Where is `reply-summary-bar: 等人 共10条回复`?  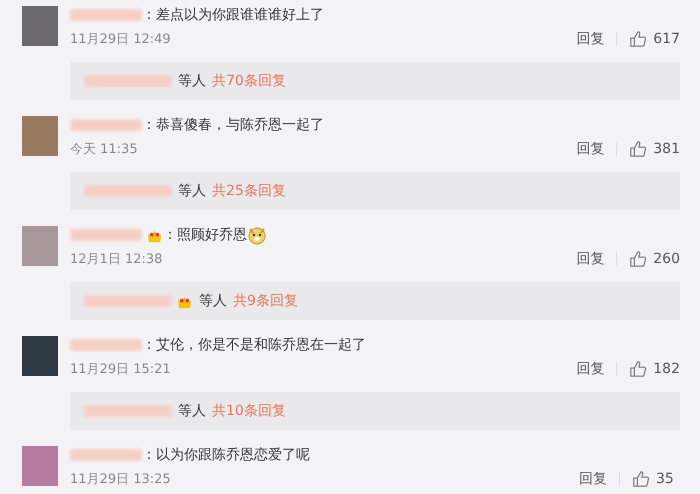
reply-summary-bar: 等人 共10条回复 is located at coordinates (375, 411).